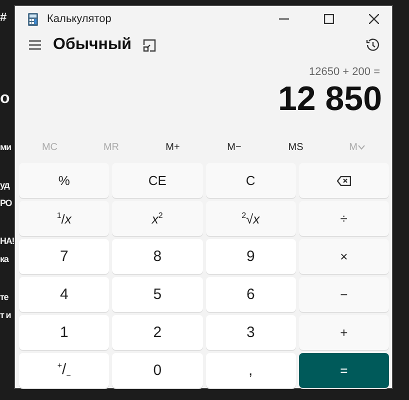  Describe the element at coordinates (251, 218) in the screenshot. I see `calculator-key: $^{2}$√x` at that location.